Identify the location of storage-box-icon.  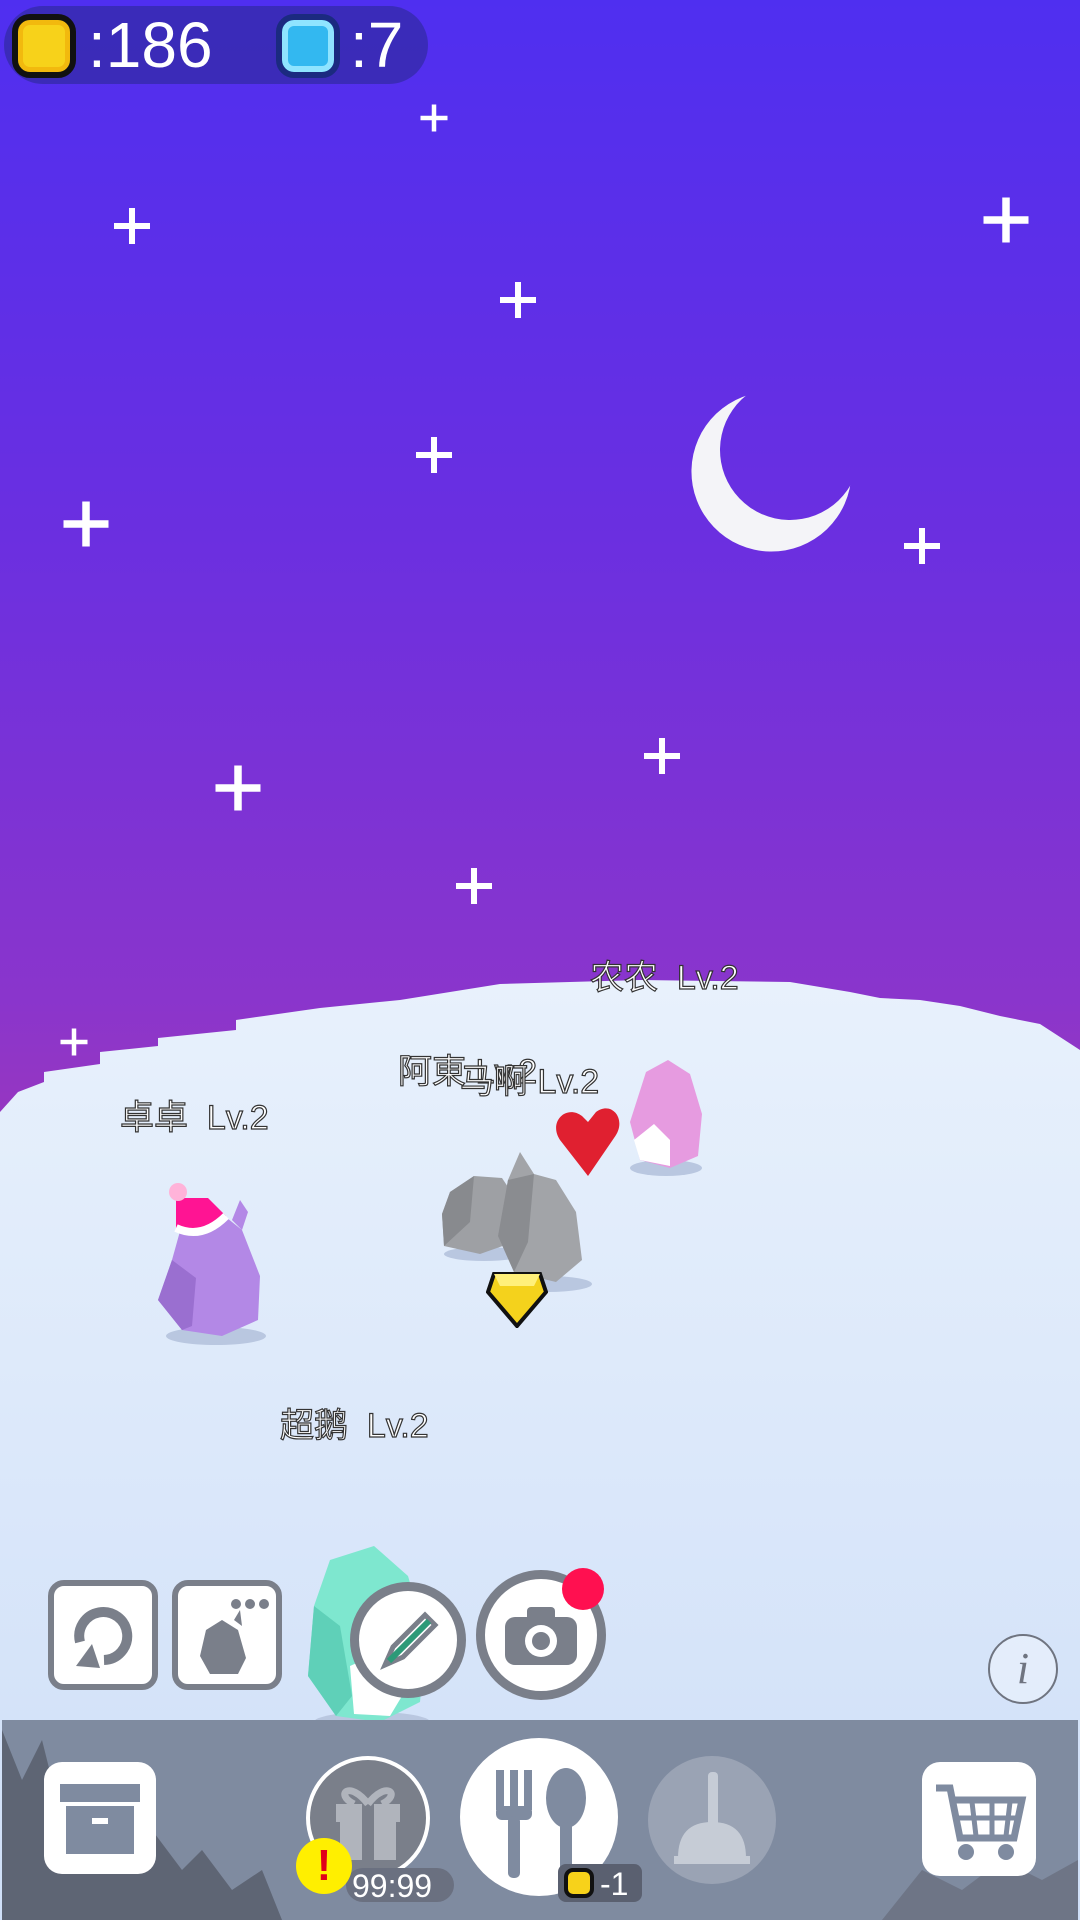
(100, 1819).